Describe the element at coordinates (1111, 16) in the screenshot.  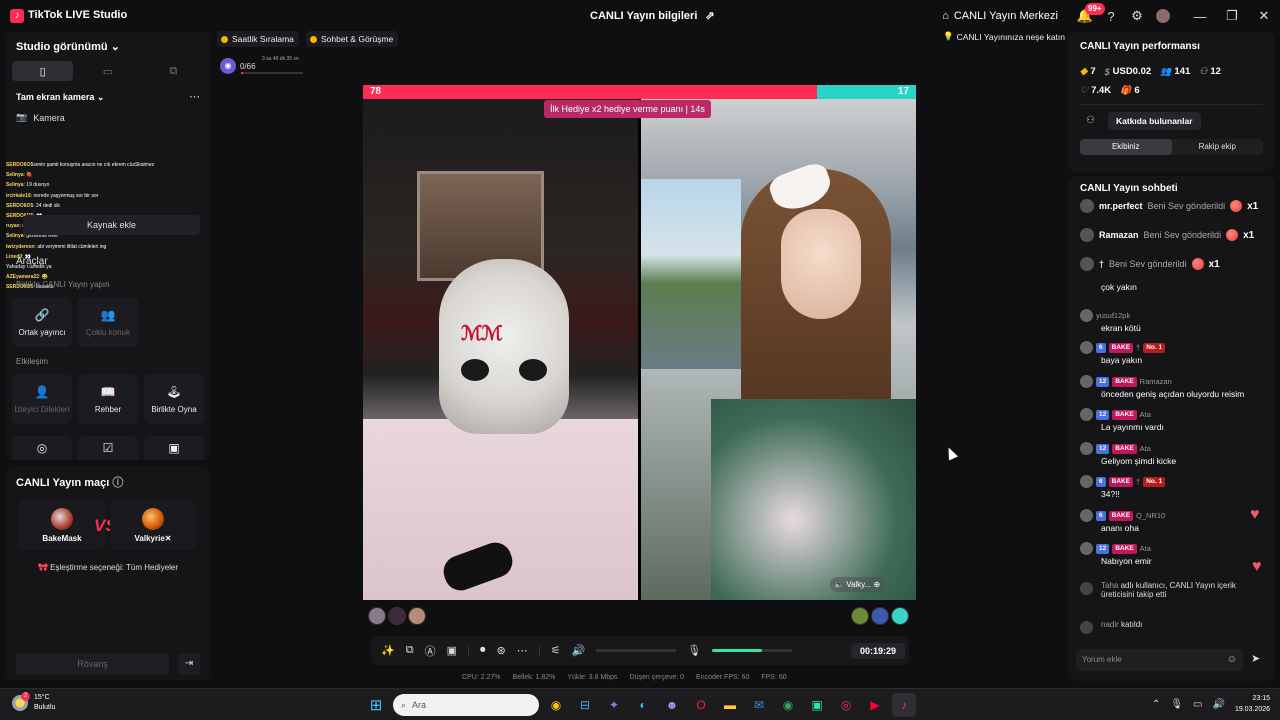
I see `help-icon: ?` at that location.